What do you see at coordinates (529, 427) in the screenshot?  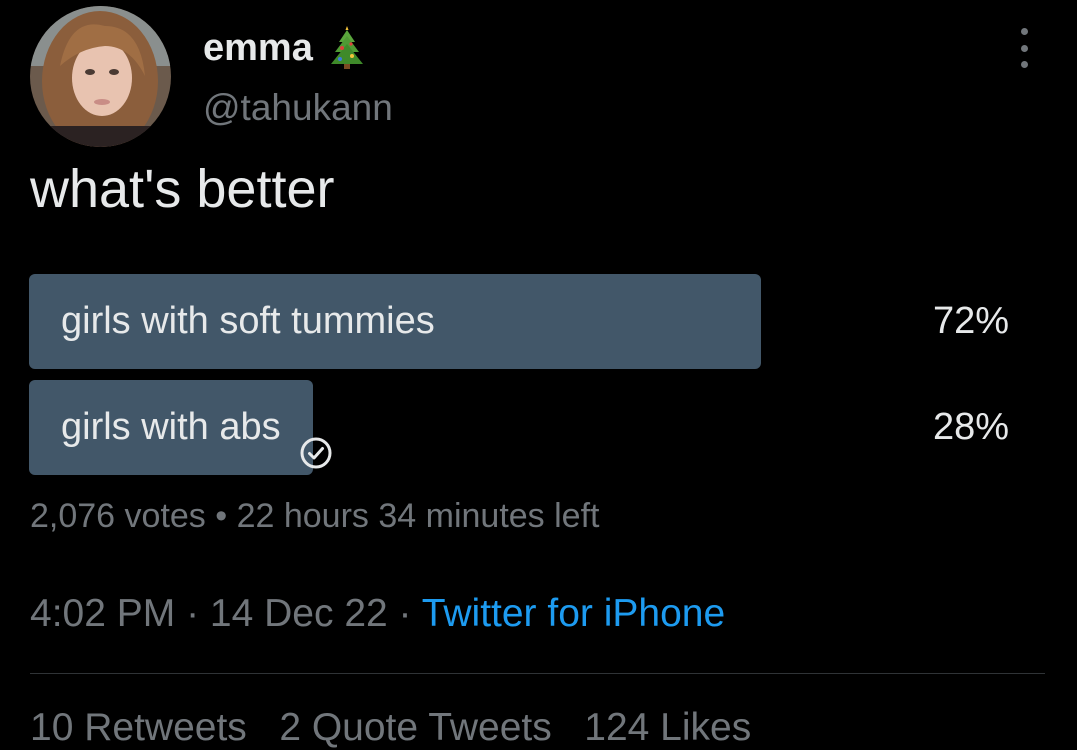 I see `poll-option: girls with abs 28%` at bounding box center [529, 427].